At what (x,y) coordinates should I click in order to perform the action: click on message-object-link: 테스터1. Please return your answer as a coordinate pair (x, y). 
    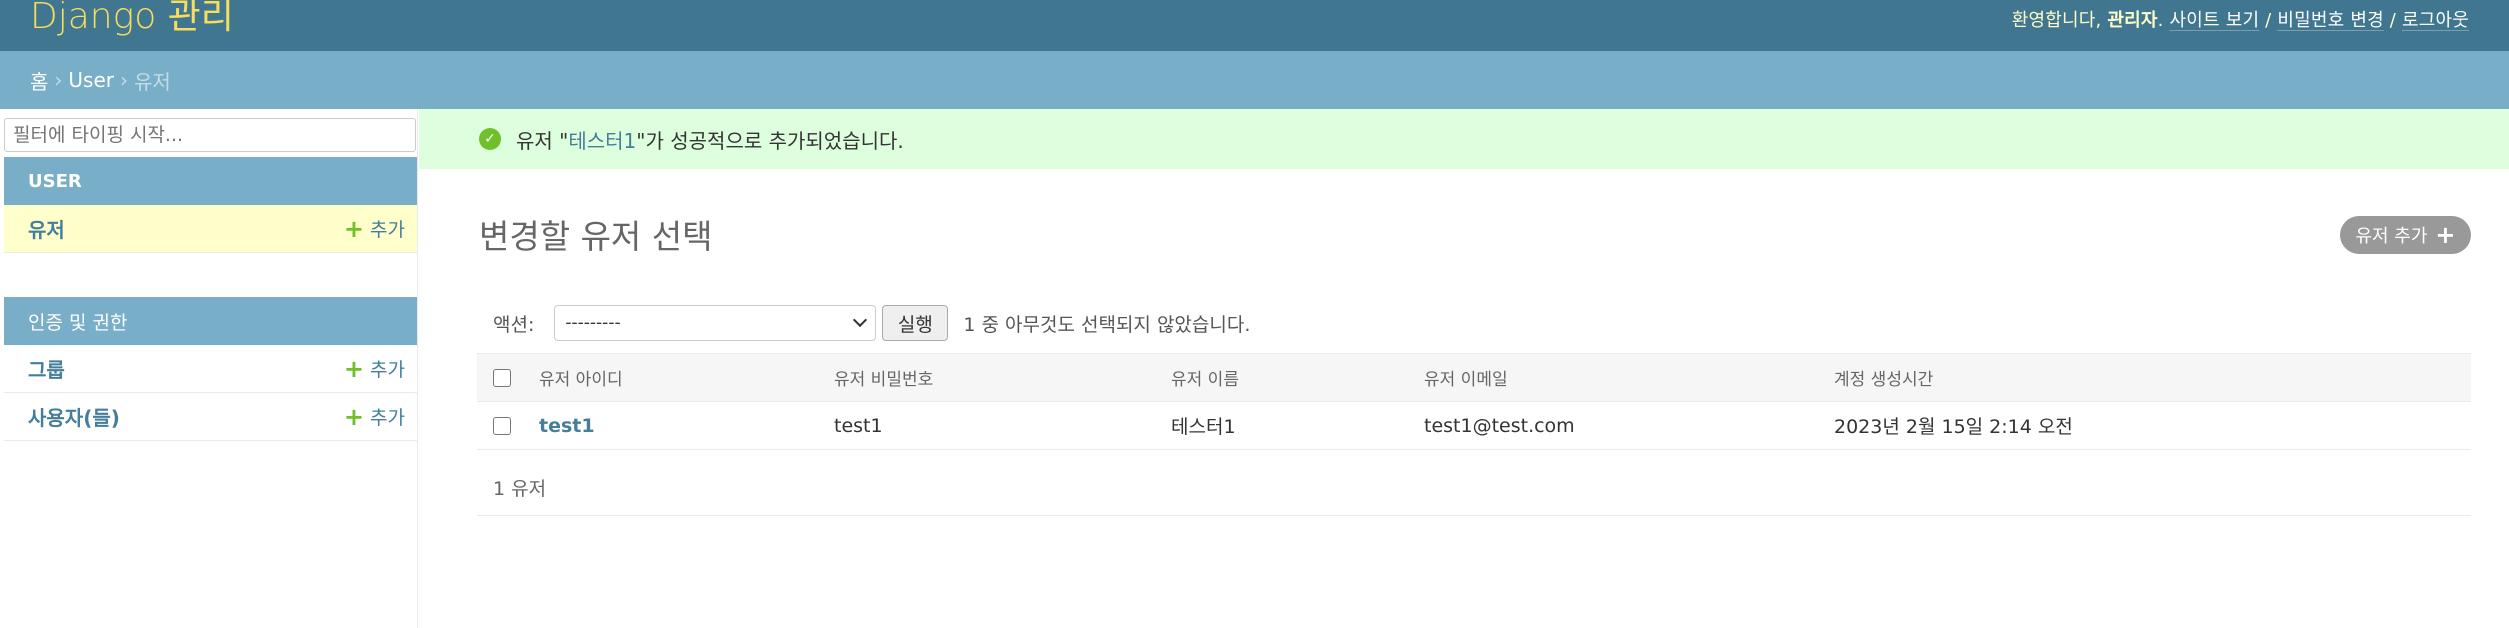
    Looking at the image, I should click on (602, 139).